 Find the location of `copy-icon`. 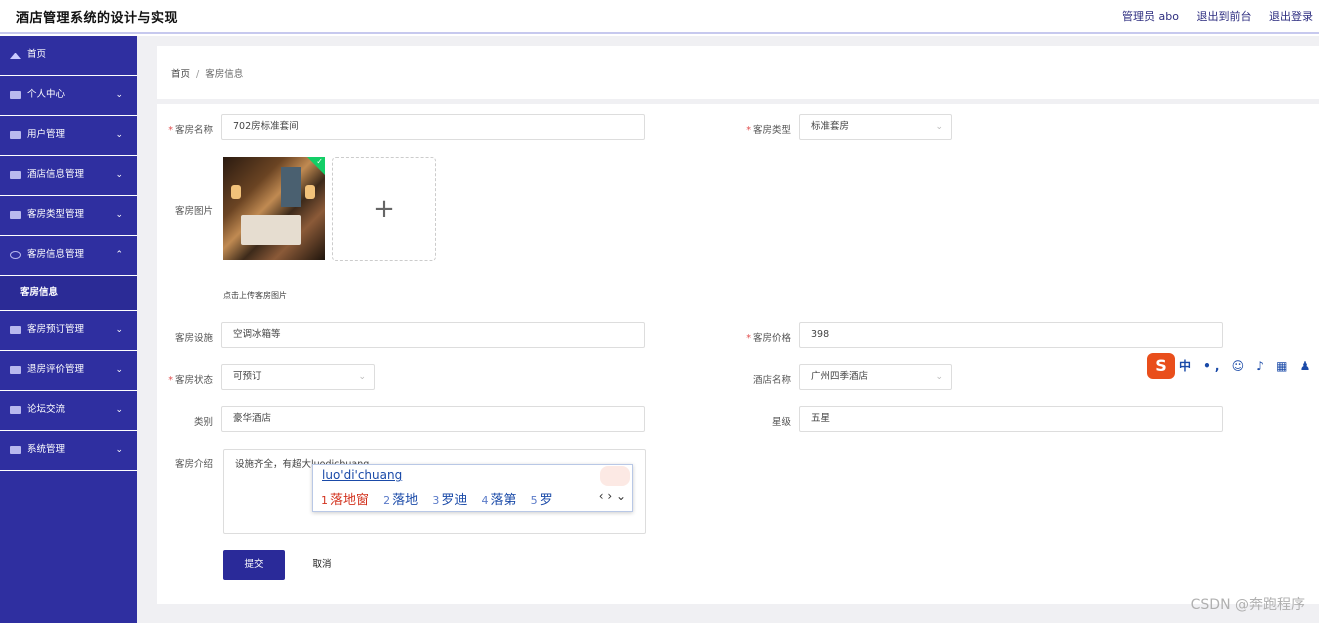

copy-icon is located at coordinates (15, 329).